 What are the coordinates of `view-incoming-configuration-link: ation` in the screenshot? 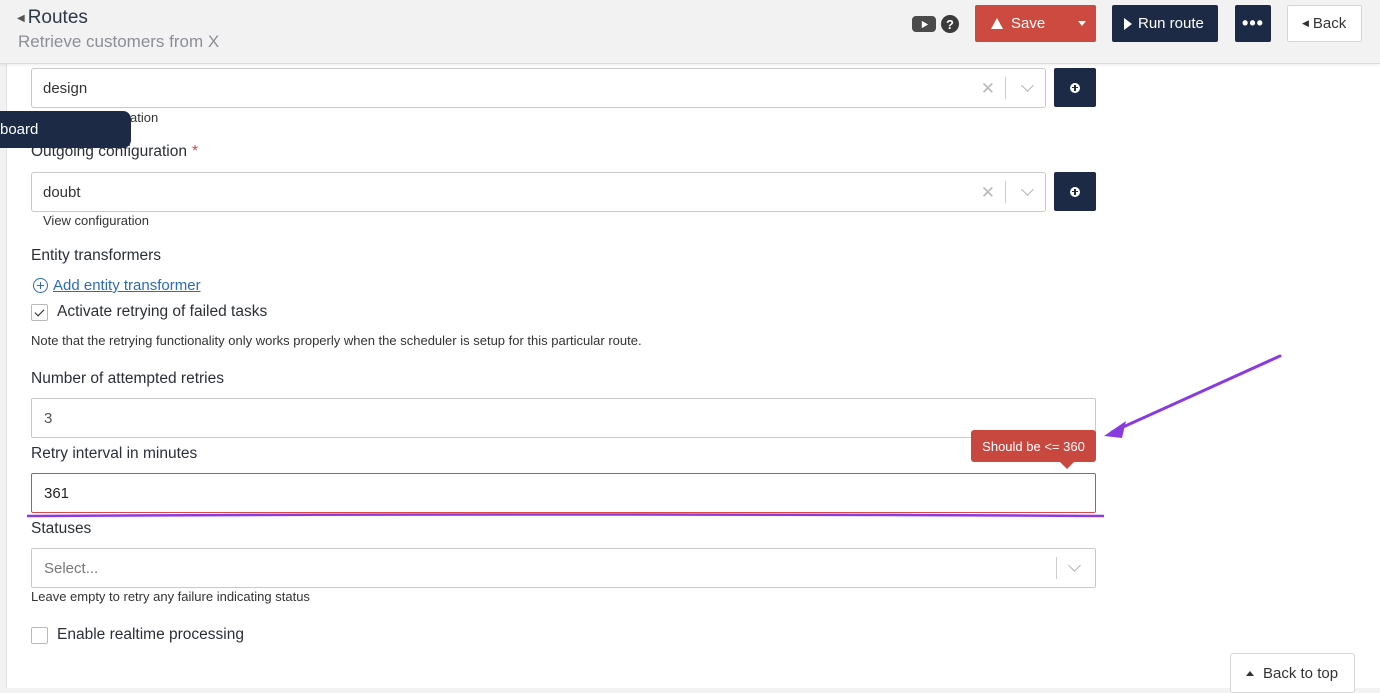 It's located at (144, 117).